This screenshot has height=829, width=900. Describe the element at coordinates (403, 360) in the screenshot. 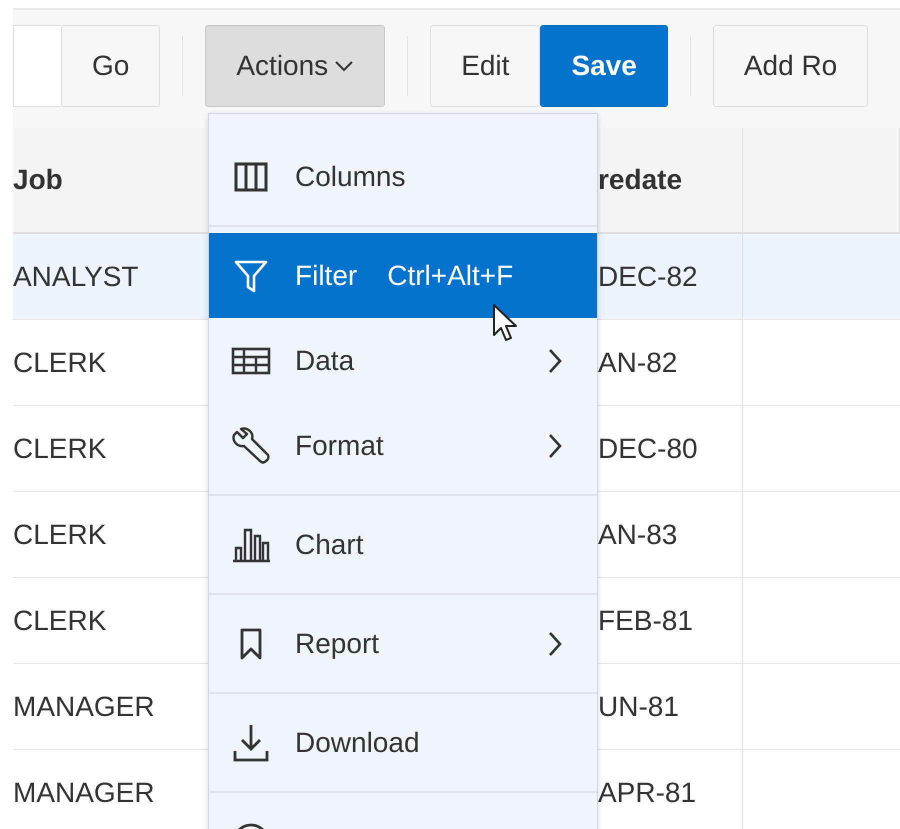

I see `menu-item: Data` at that location.